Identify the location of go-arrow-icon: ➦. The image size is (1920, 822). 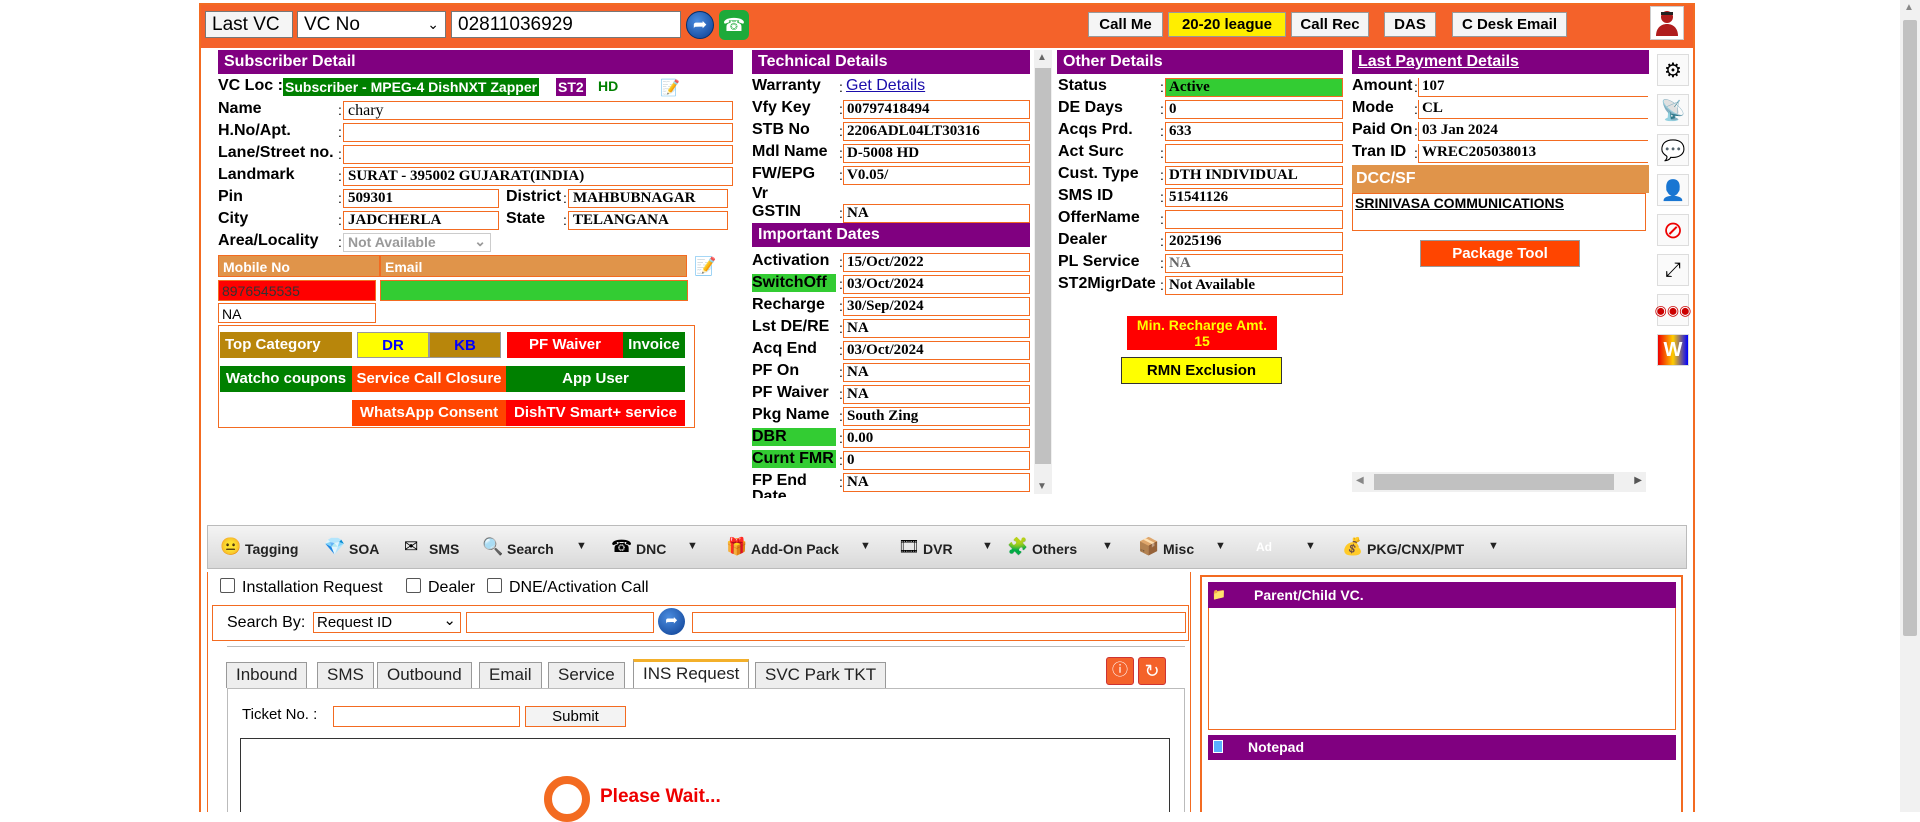
(700, 25).